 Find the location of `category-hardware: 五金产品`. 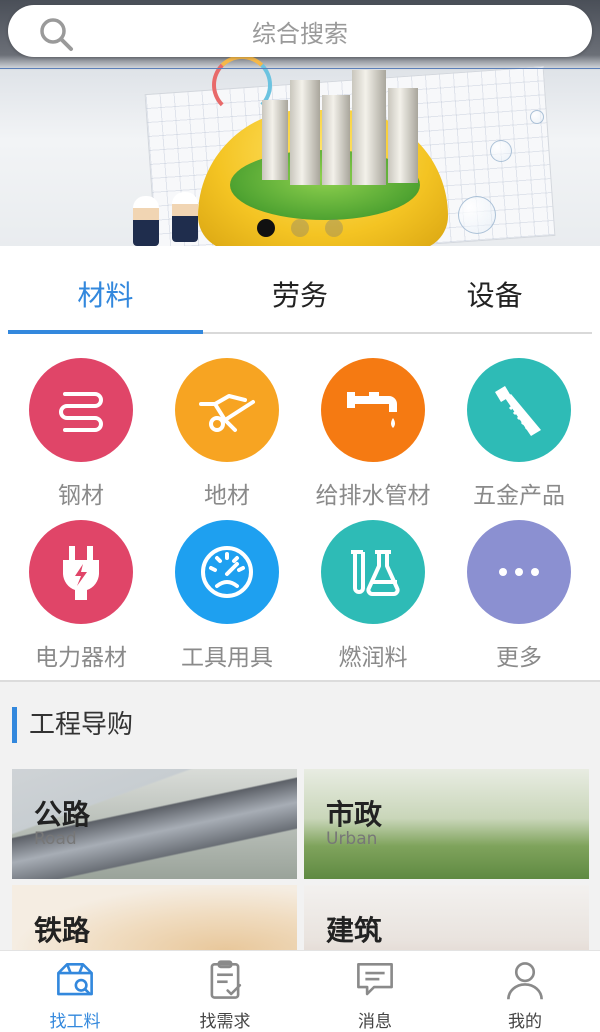

category-hardware: 五金产品 is located at coordinates (519, 433).